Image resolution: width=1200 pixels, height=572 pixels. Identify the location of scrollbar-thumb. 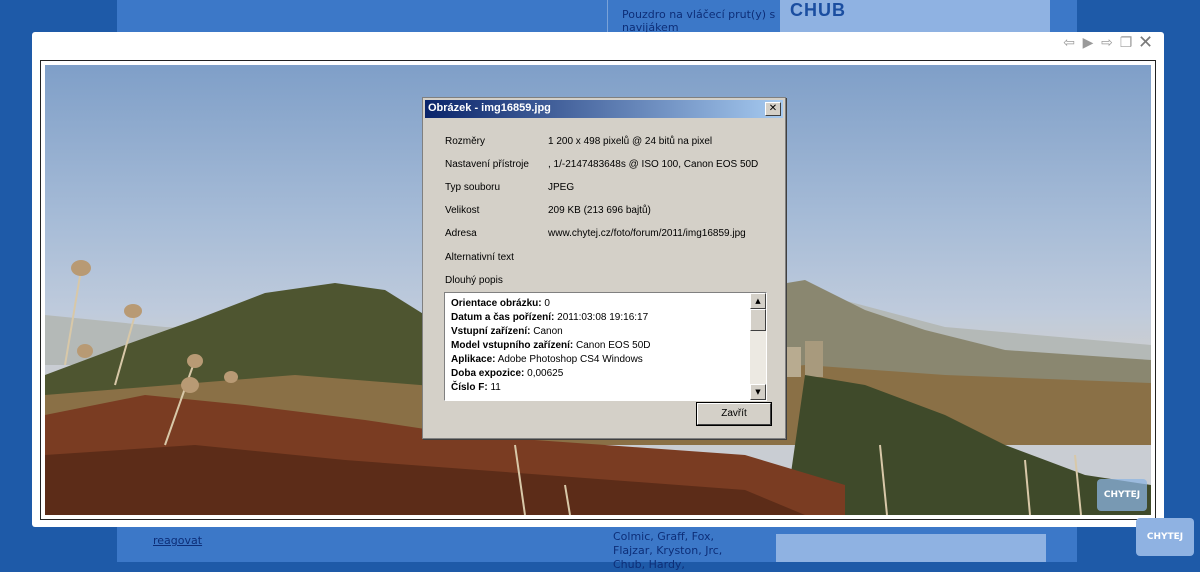
(758, 320).